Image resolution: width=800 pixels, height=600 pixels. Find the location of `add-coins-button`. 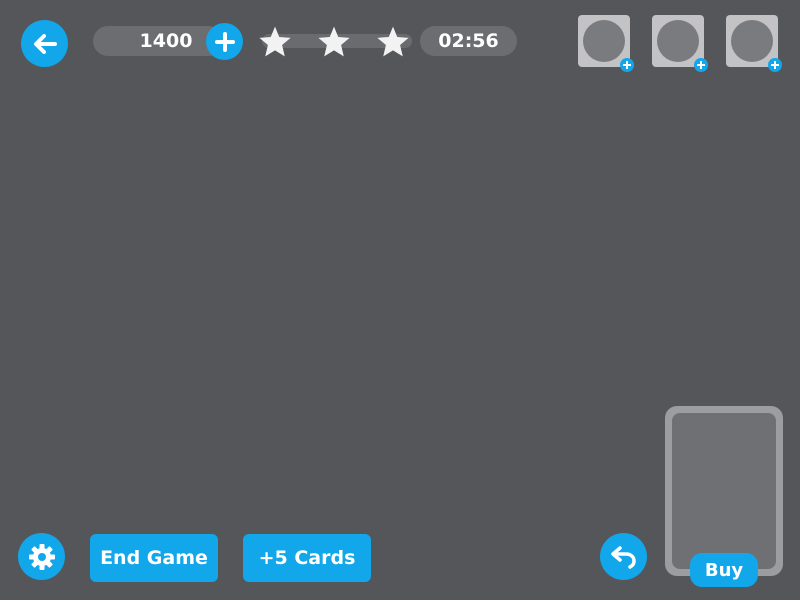

add-coins-button is located at coordinates (224, 41).